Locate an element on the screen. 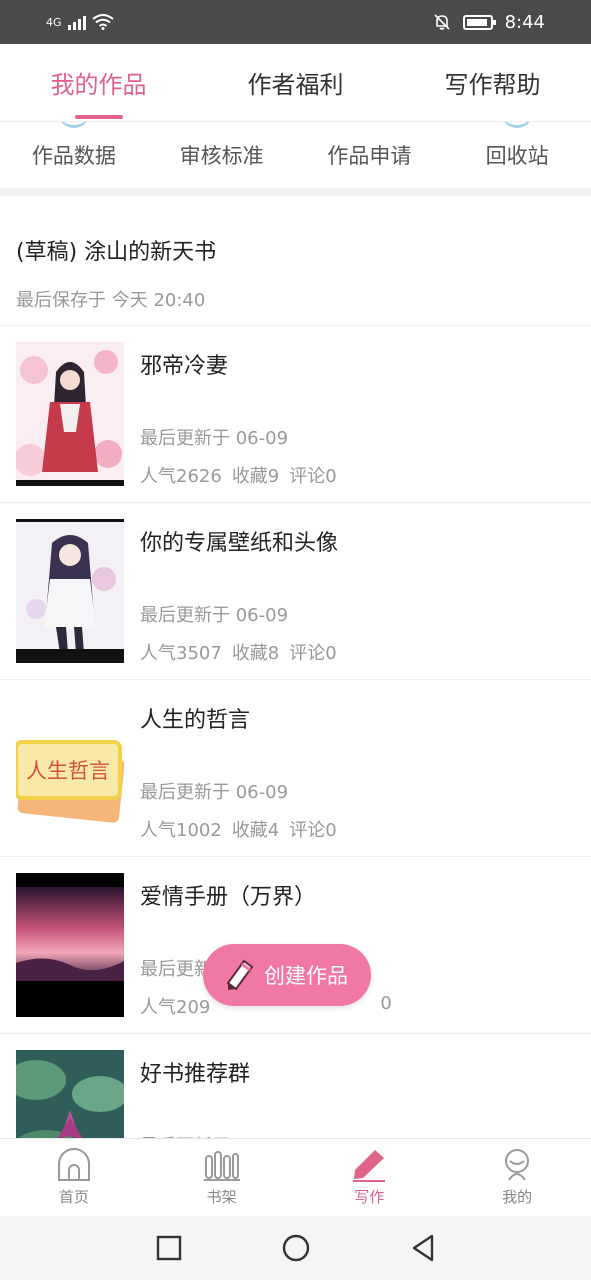 The height and width of the screenshot is (1280, 591). cover-text: 人生哲言 is located at coordinates (68, 771).